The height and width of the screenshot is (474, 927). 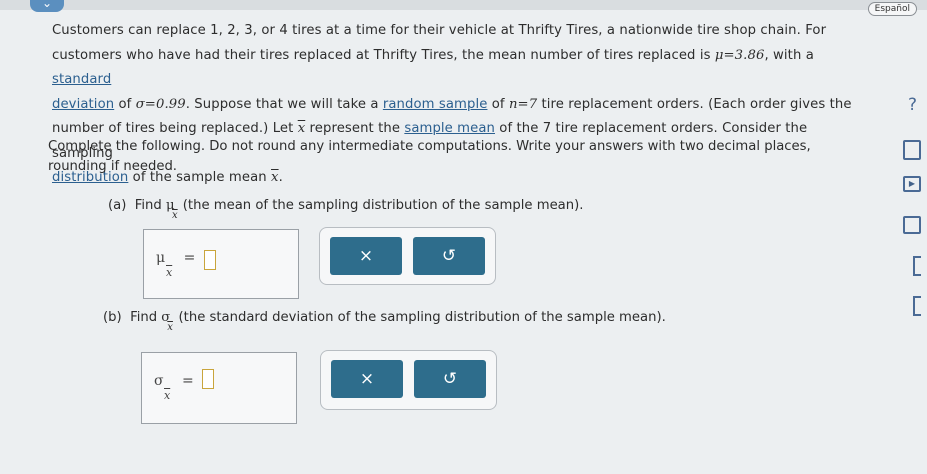 I want to click on sample-mean-link: sample mean, so click(x=449, y=128).